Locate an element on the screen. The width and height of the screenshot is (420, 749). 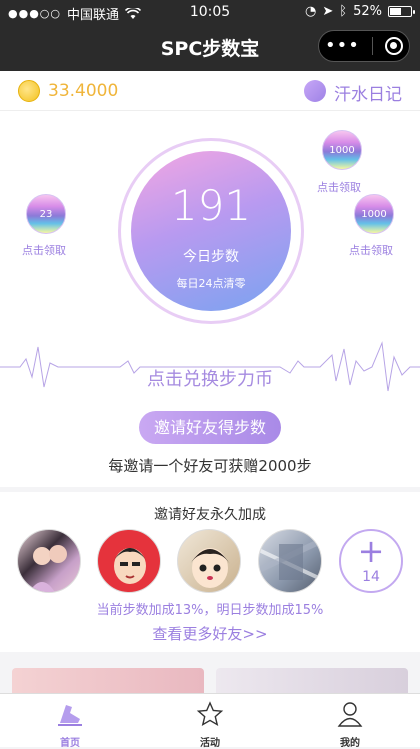
friends-title: 邀请好友永久加成 is located at coordinates (210, 515).